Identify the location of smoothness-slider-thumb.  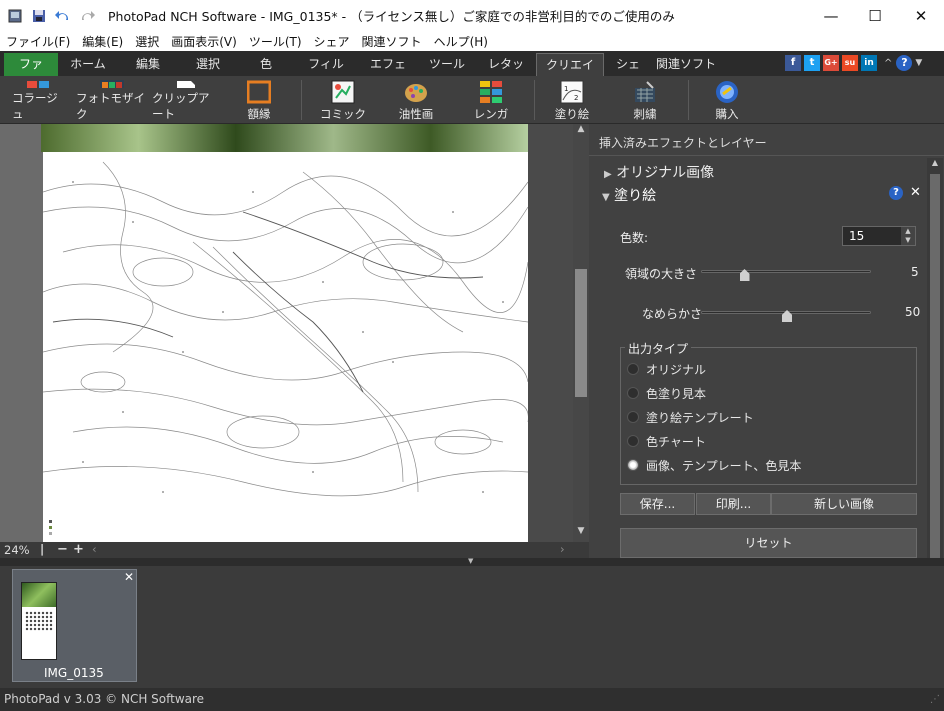
(787, 316).